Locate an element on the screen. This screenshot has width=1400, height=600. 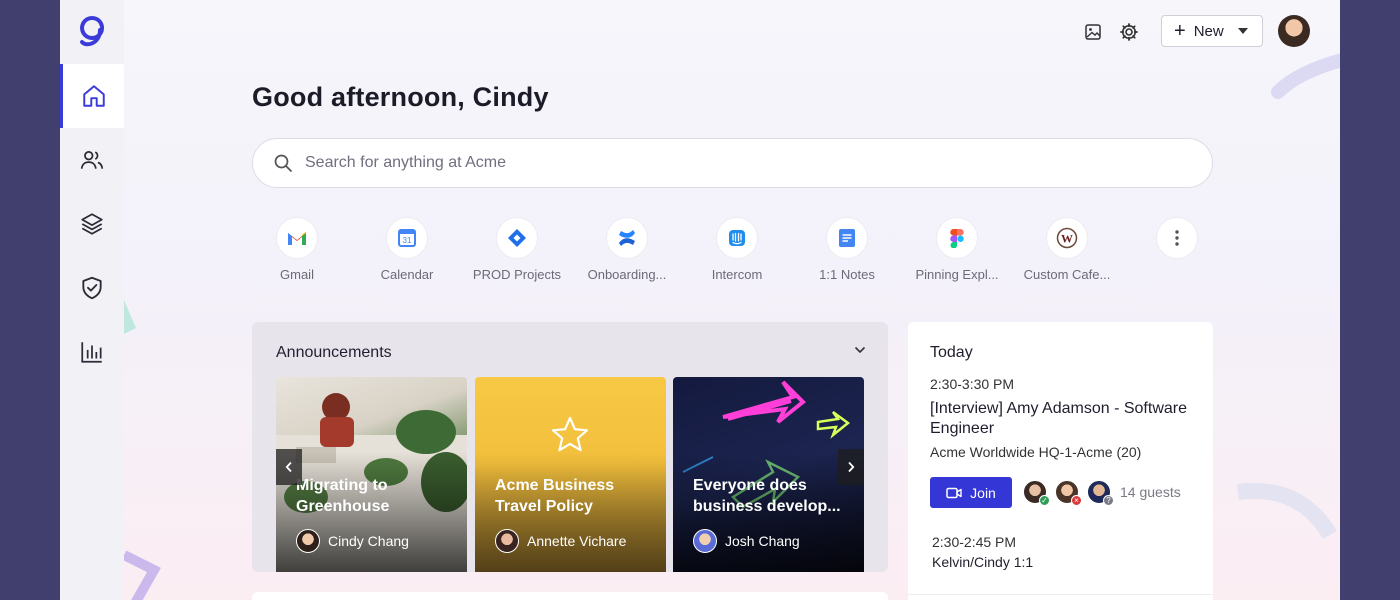
next-panel is located at coordinates (570, 596).